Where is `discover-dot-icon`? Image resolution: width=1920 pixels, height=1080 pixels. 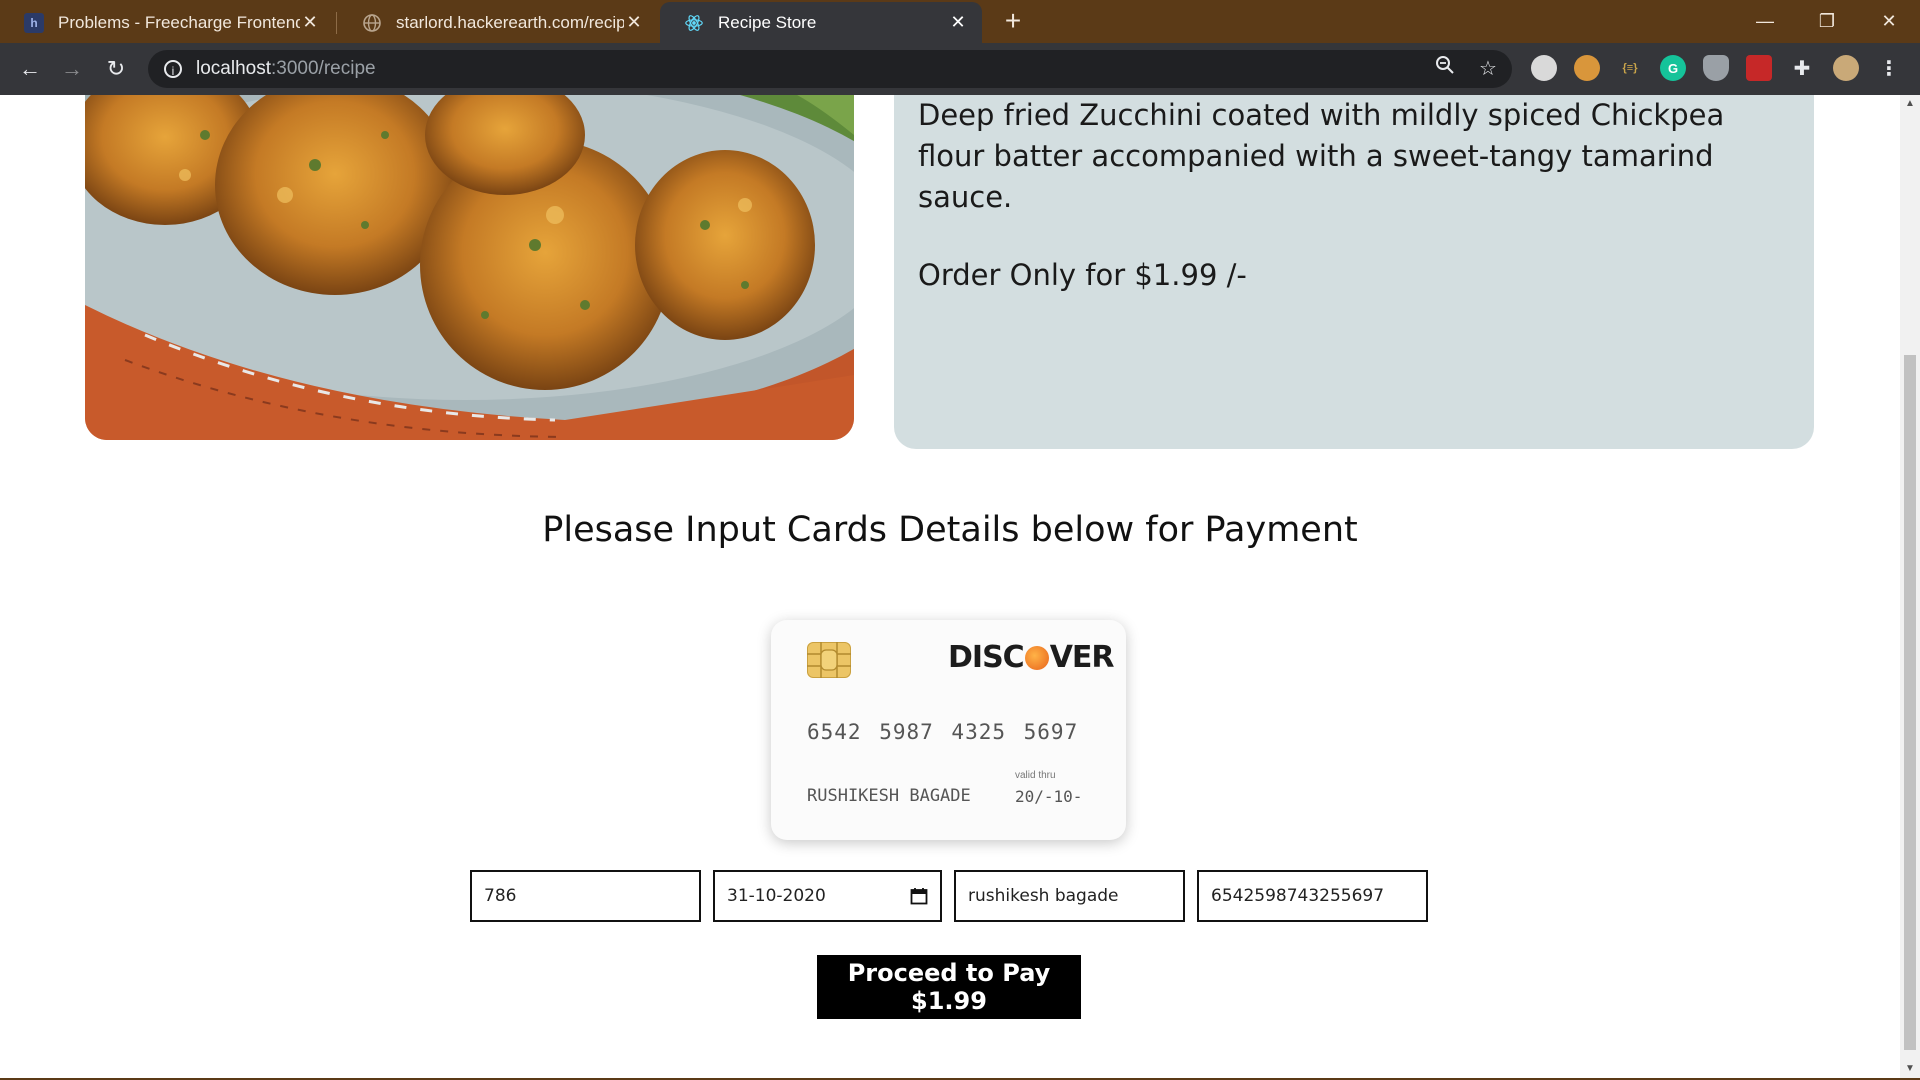
discover-dot-icon is located at coordinates (1036, 658).